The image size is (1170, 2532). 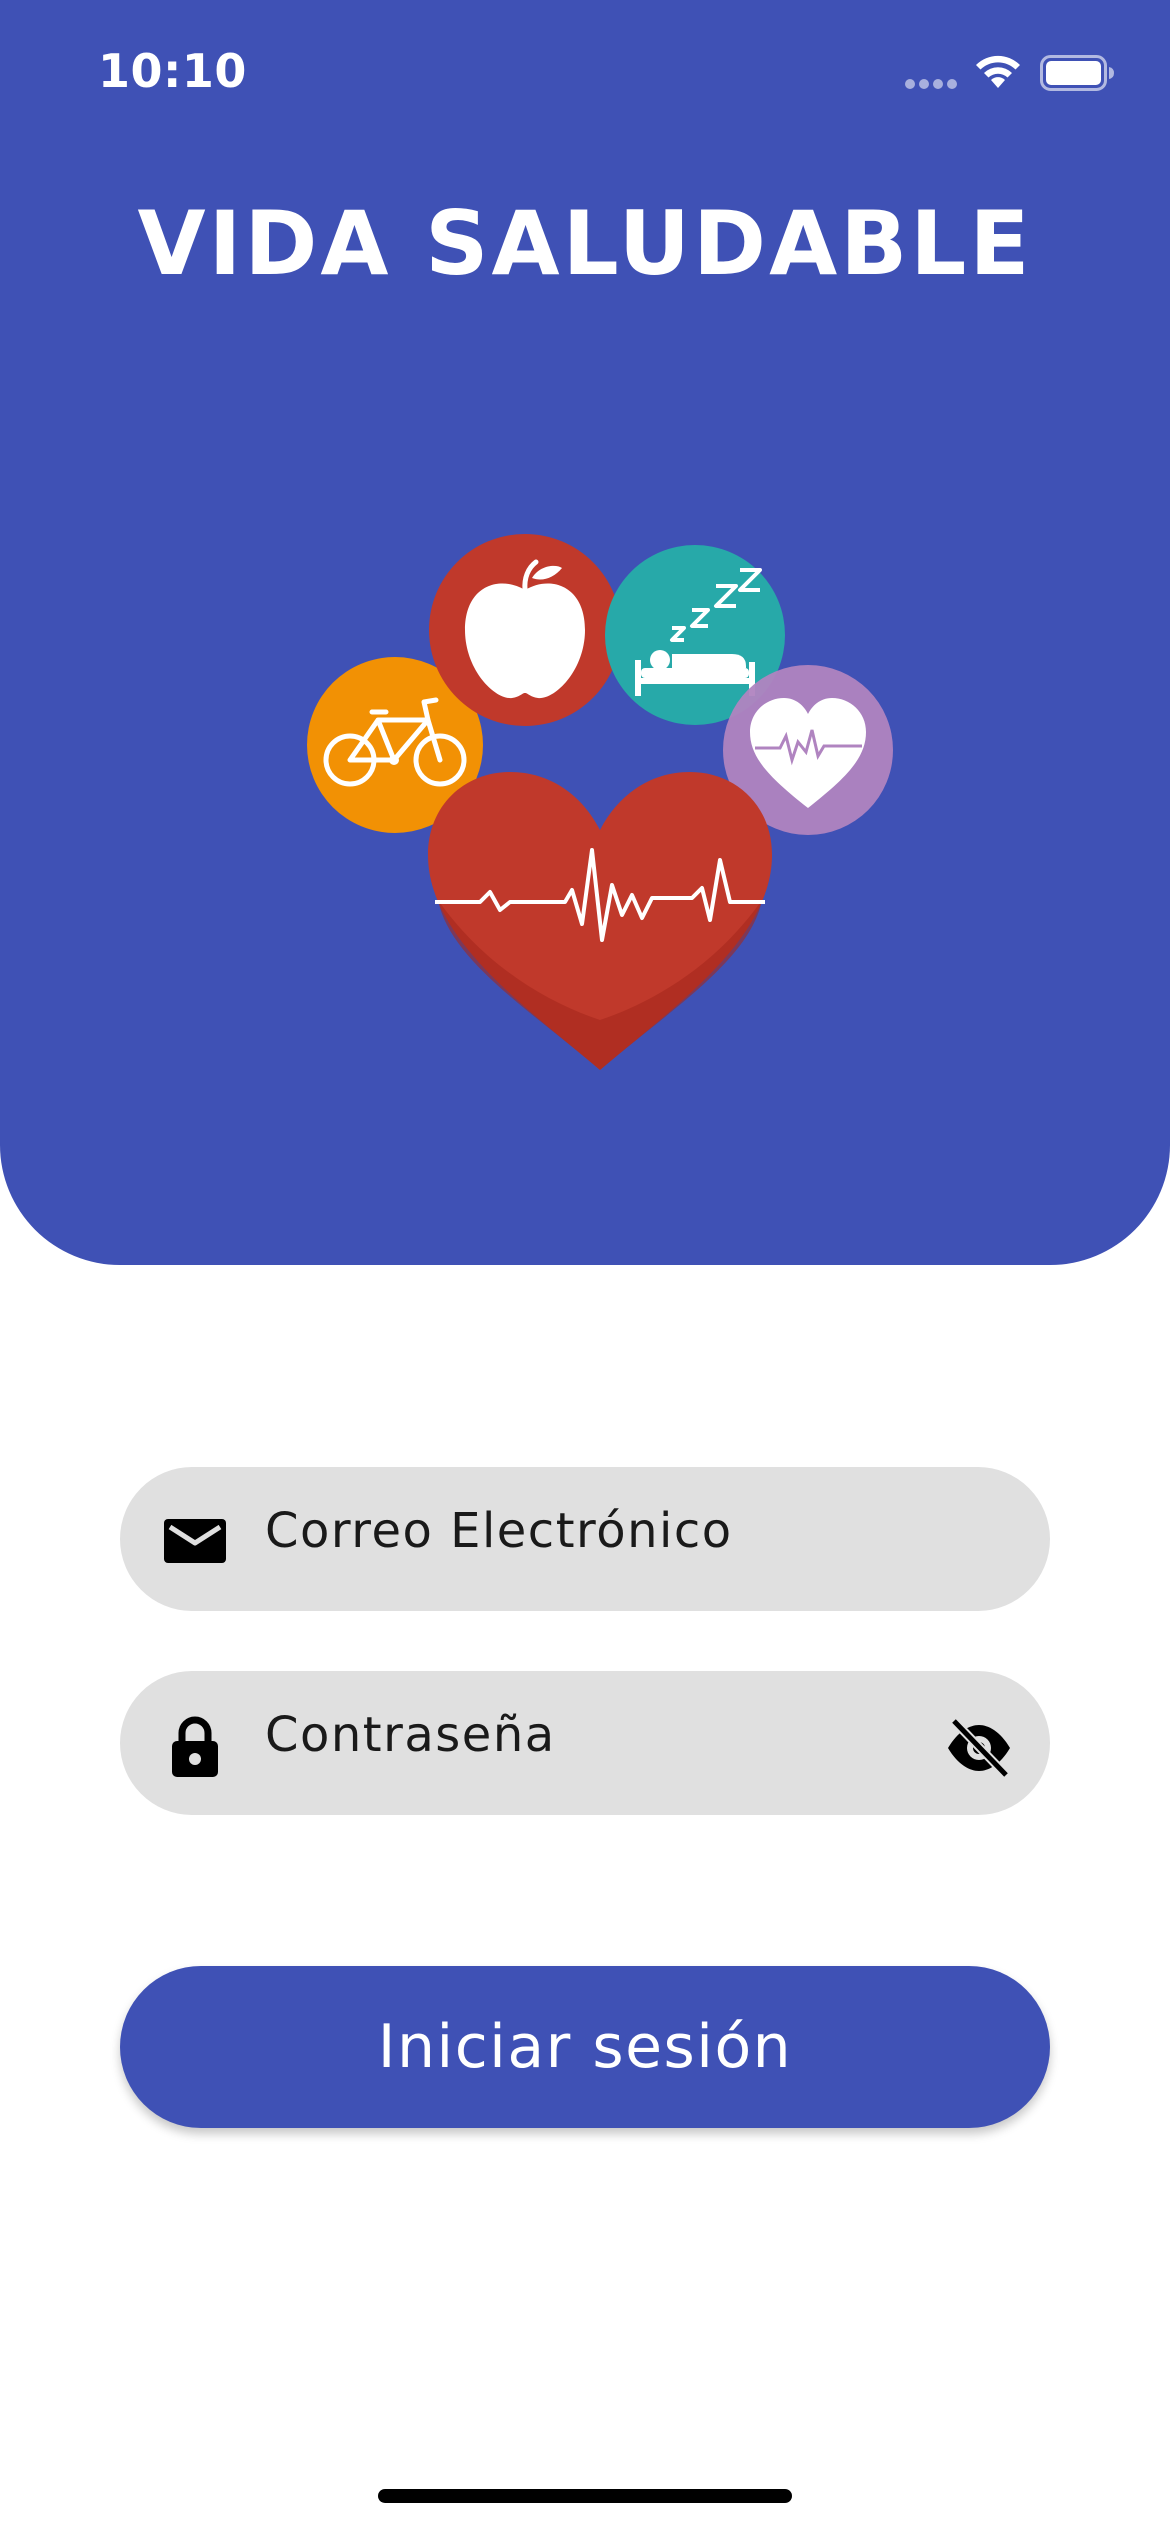 What do you see at coordinates (585, 243) in the screenshot?
I see `app-title: VIDA SALUDABLE` at bounding box center [585, 243].